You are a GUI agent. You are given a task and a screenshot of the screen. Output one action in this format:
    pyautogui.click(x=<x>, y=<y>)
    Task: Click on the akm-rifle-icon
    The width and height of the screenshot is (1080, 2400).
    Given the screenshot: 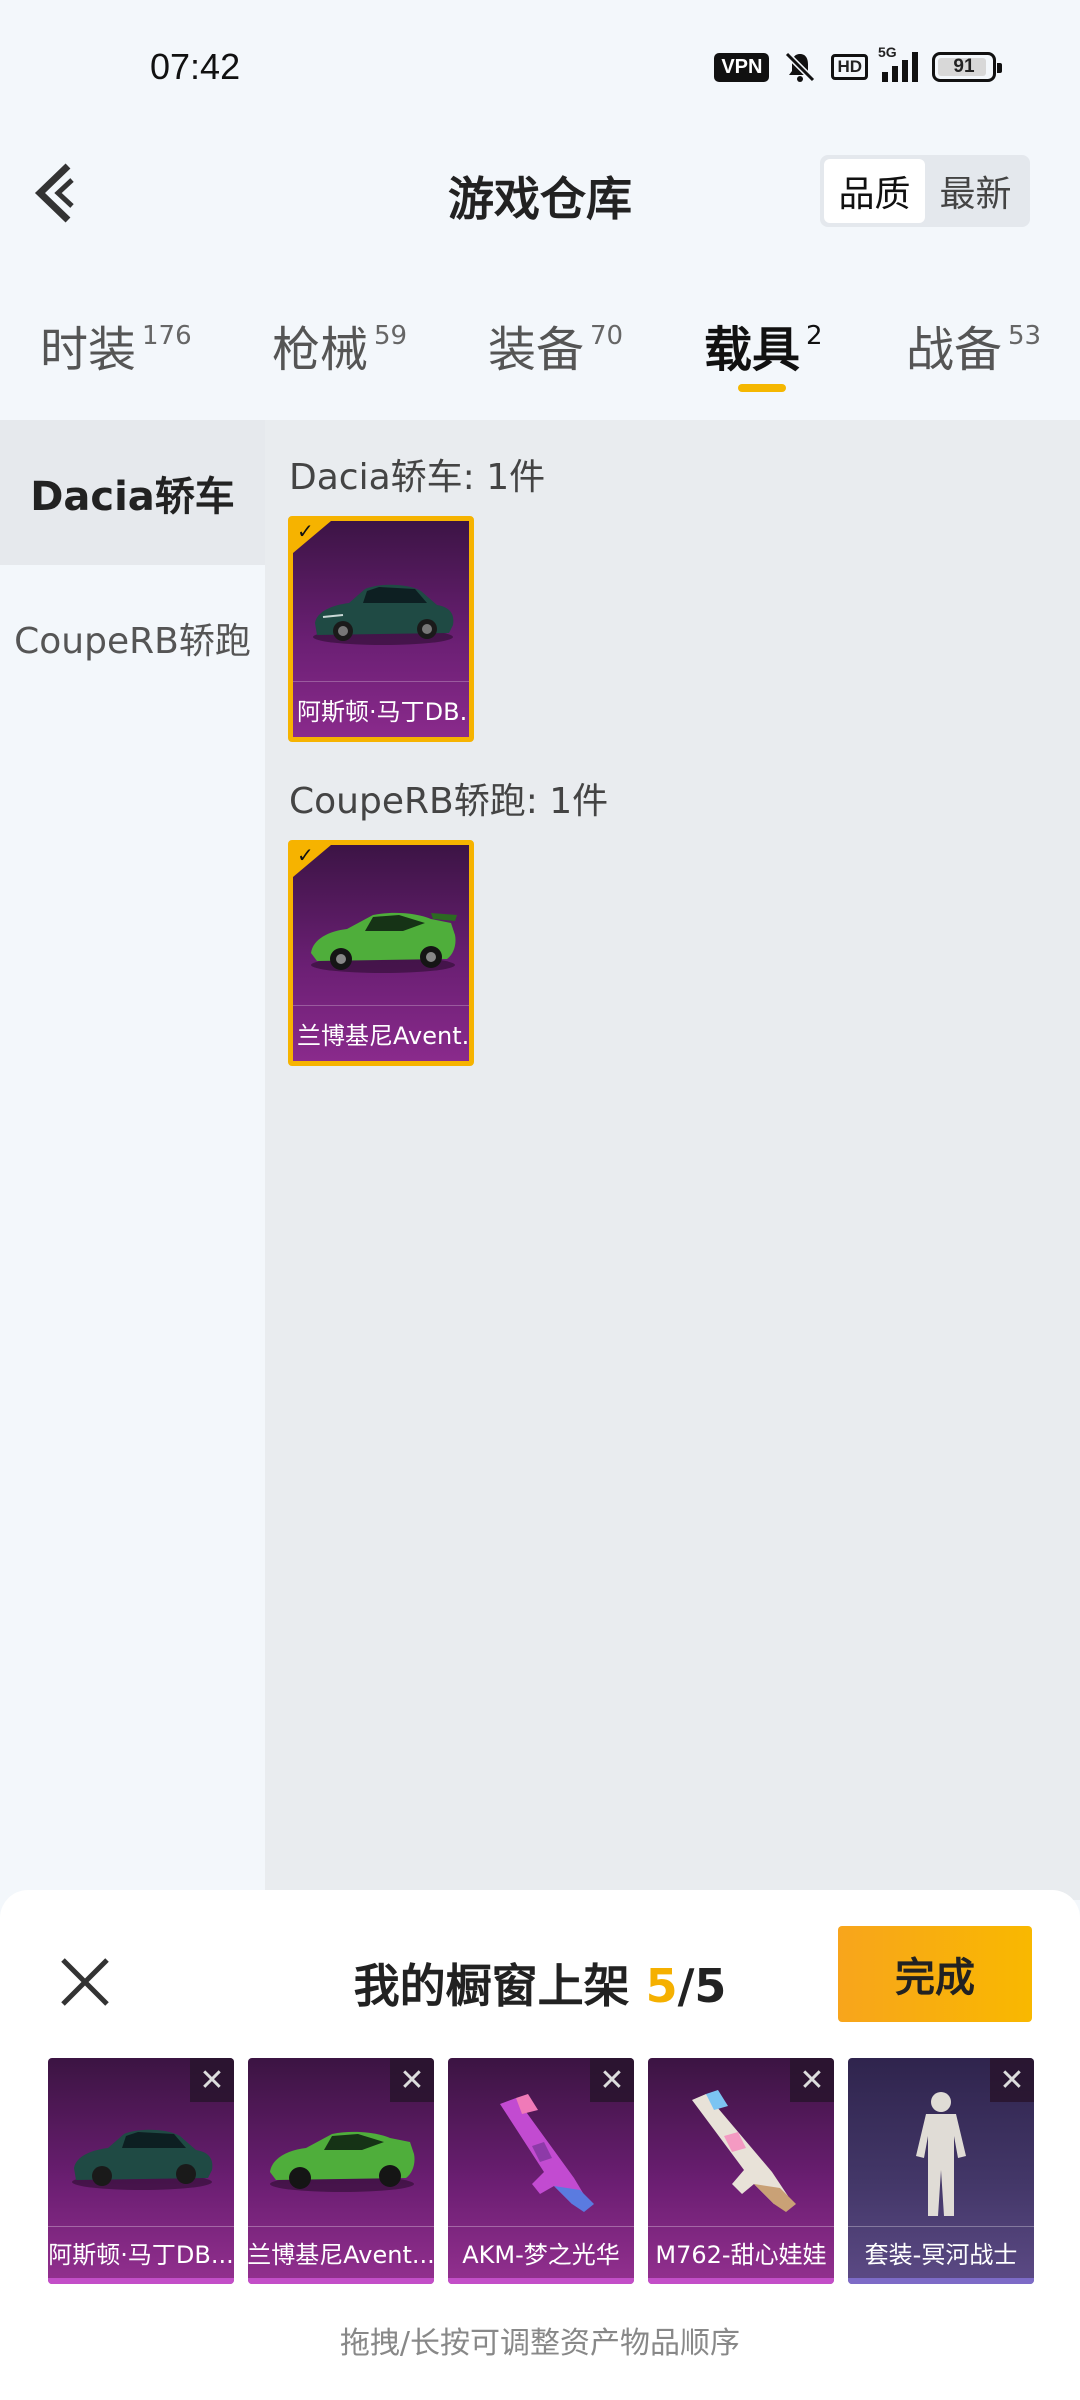 What is the action you would take?
    pyautogui.click(x=547, y=2153)
    